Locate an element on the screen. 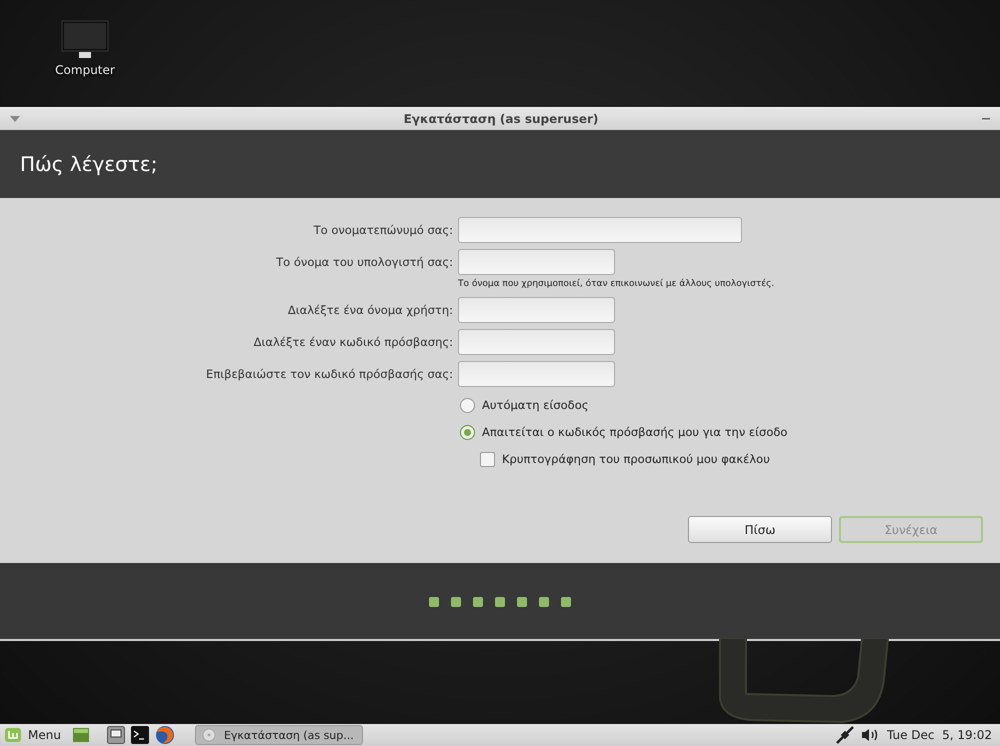  page-heading: Πώς λέγεστε; is located at coordinates (89, 164).